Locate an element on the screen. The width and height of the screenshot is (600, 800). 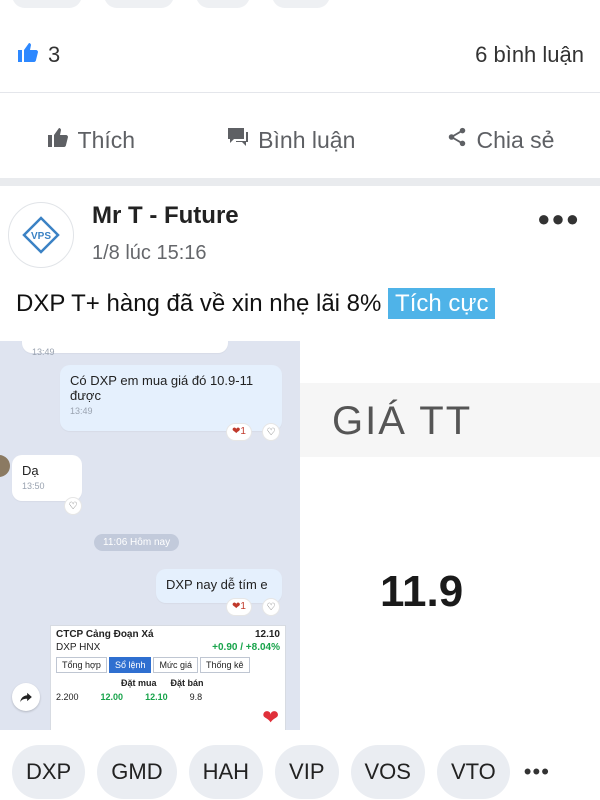
forward-icon is located at coordinates (26, 697).